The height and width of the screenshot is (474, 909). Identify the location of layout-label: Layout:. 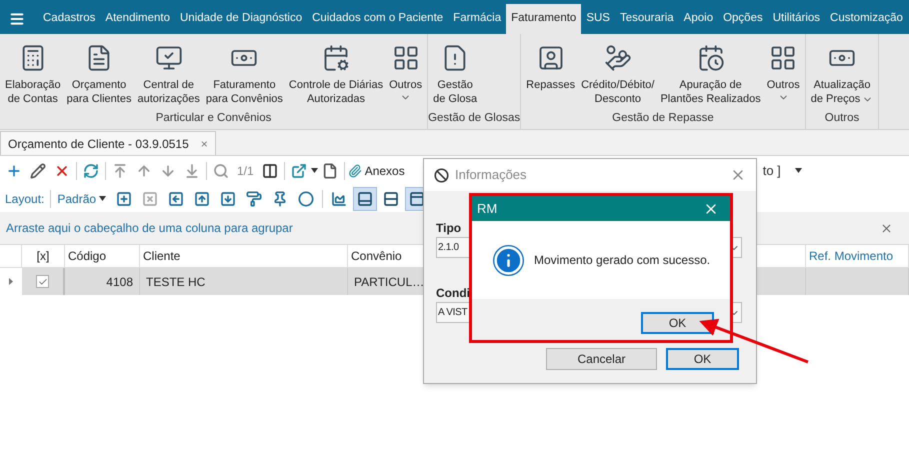
(28, 199).